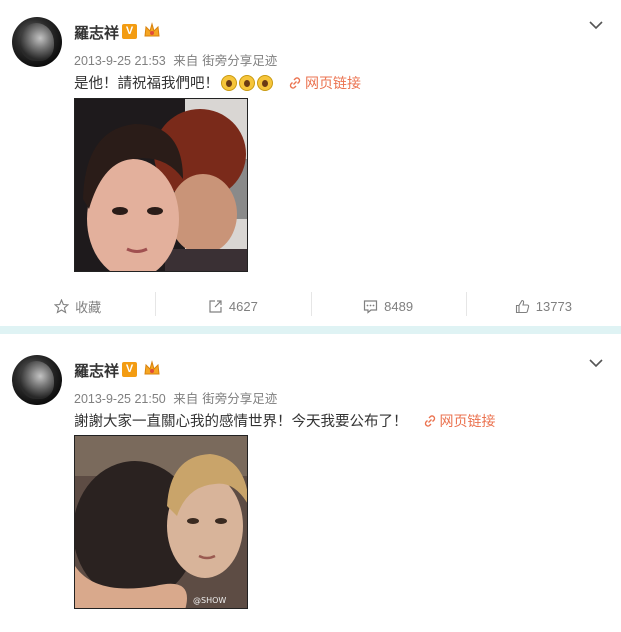  Describe the element at coordinates (399, 306) in the screenshot. I see `comment-count: 8489` at that location.